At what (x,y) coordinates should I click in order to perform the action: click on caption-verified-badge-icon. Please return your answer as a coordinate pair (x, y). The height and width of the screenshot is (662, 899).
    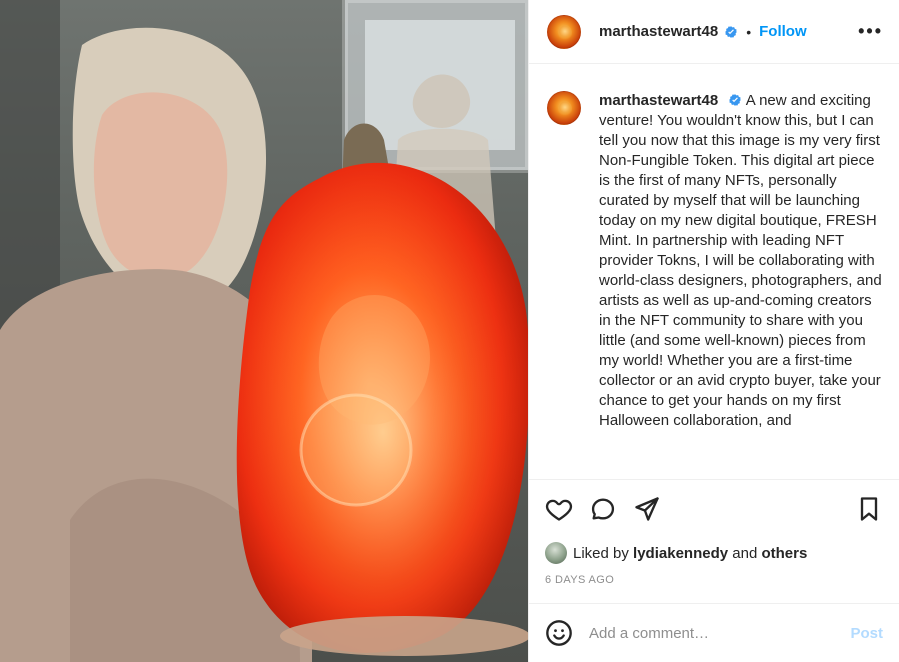
    Looking at the image, I should click on (735, 100).